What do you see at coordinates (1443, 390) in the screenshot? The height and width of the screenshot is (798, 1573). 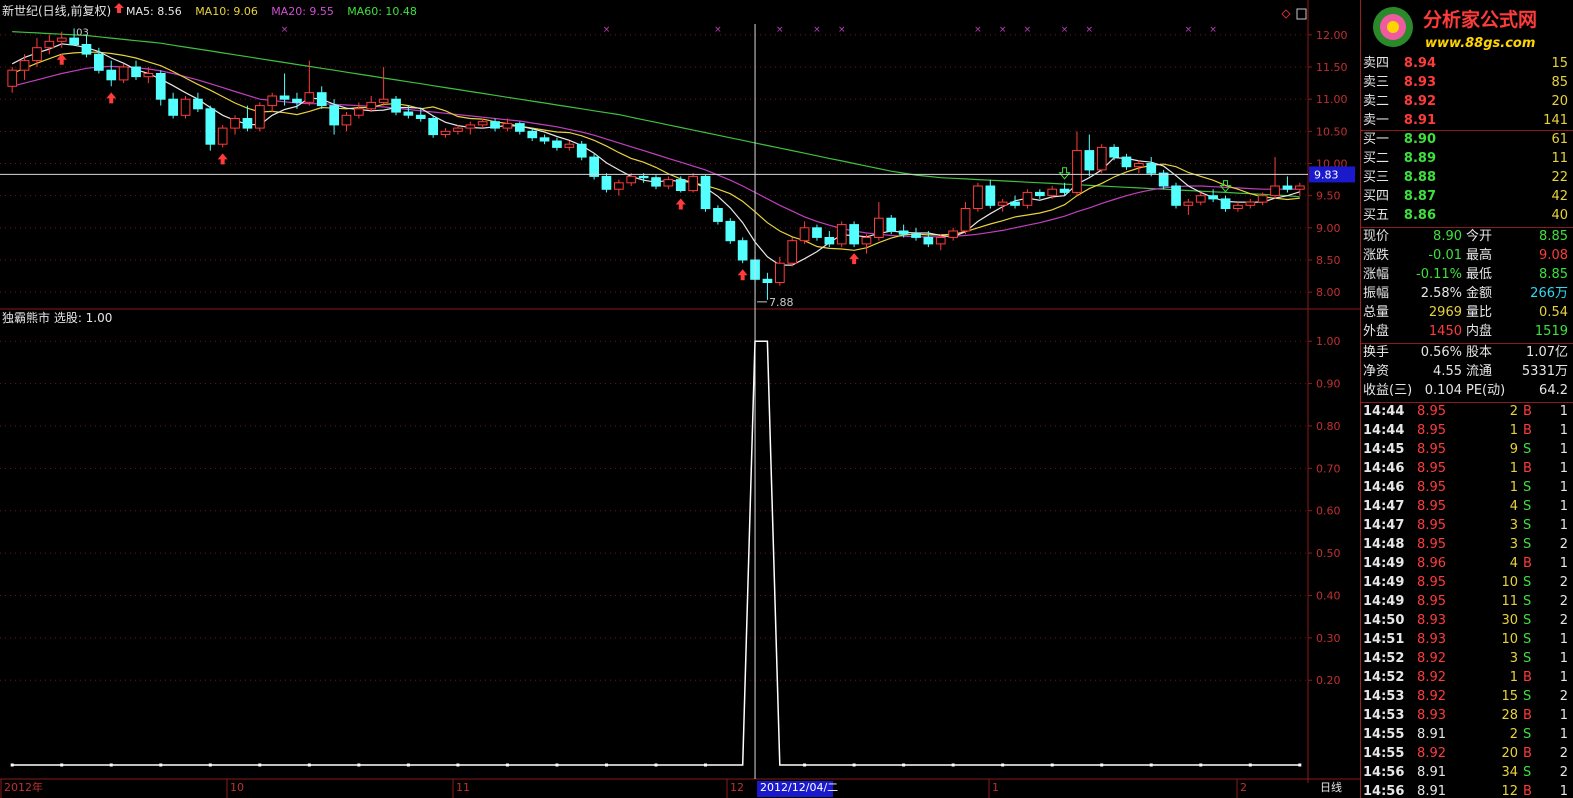 I see `stat-value: 0.104` at bounding box center [1443, 390].